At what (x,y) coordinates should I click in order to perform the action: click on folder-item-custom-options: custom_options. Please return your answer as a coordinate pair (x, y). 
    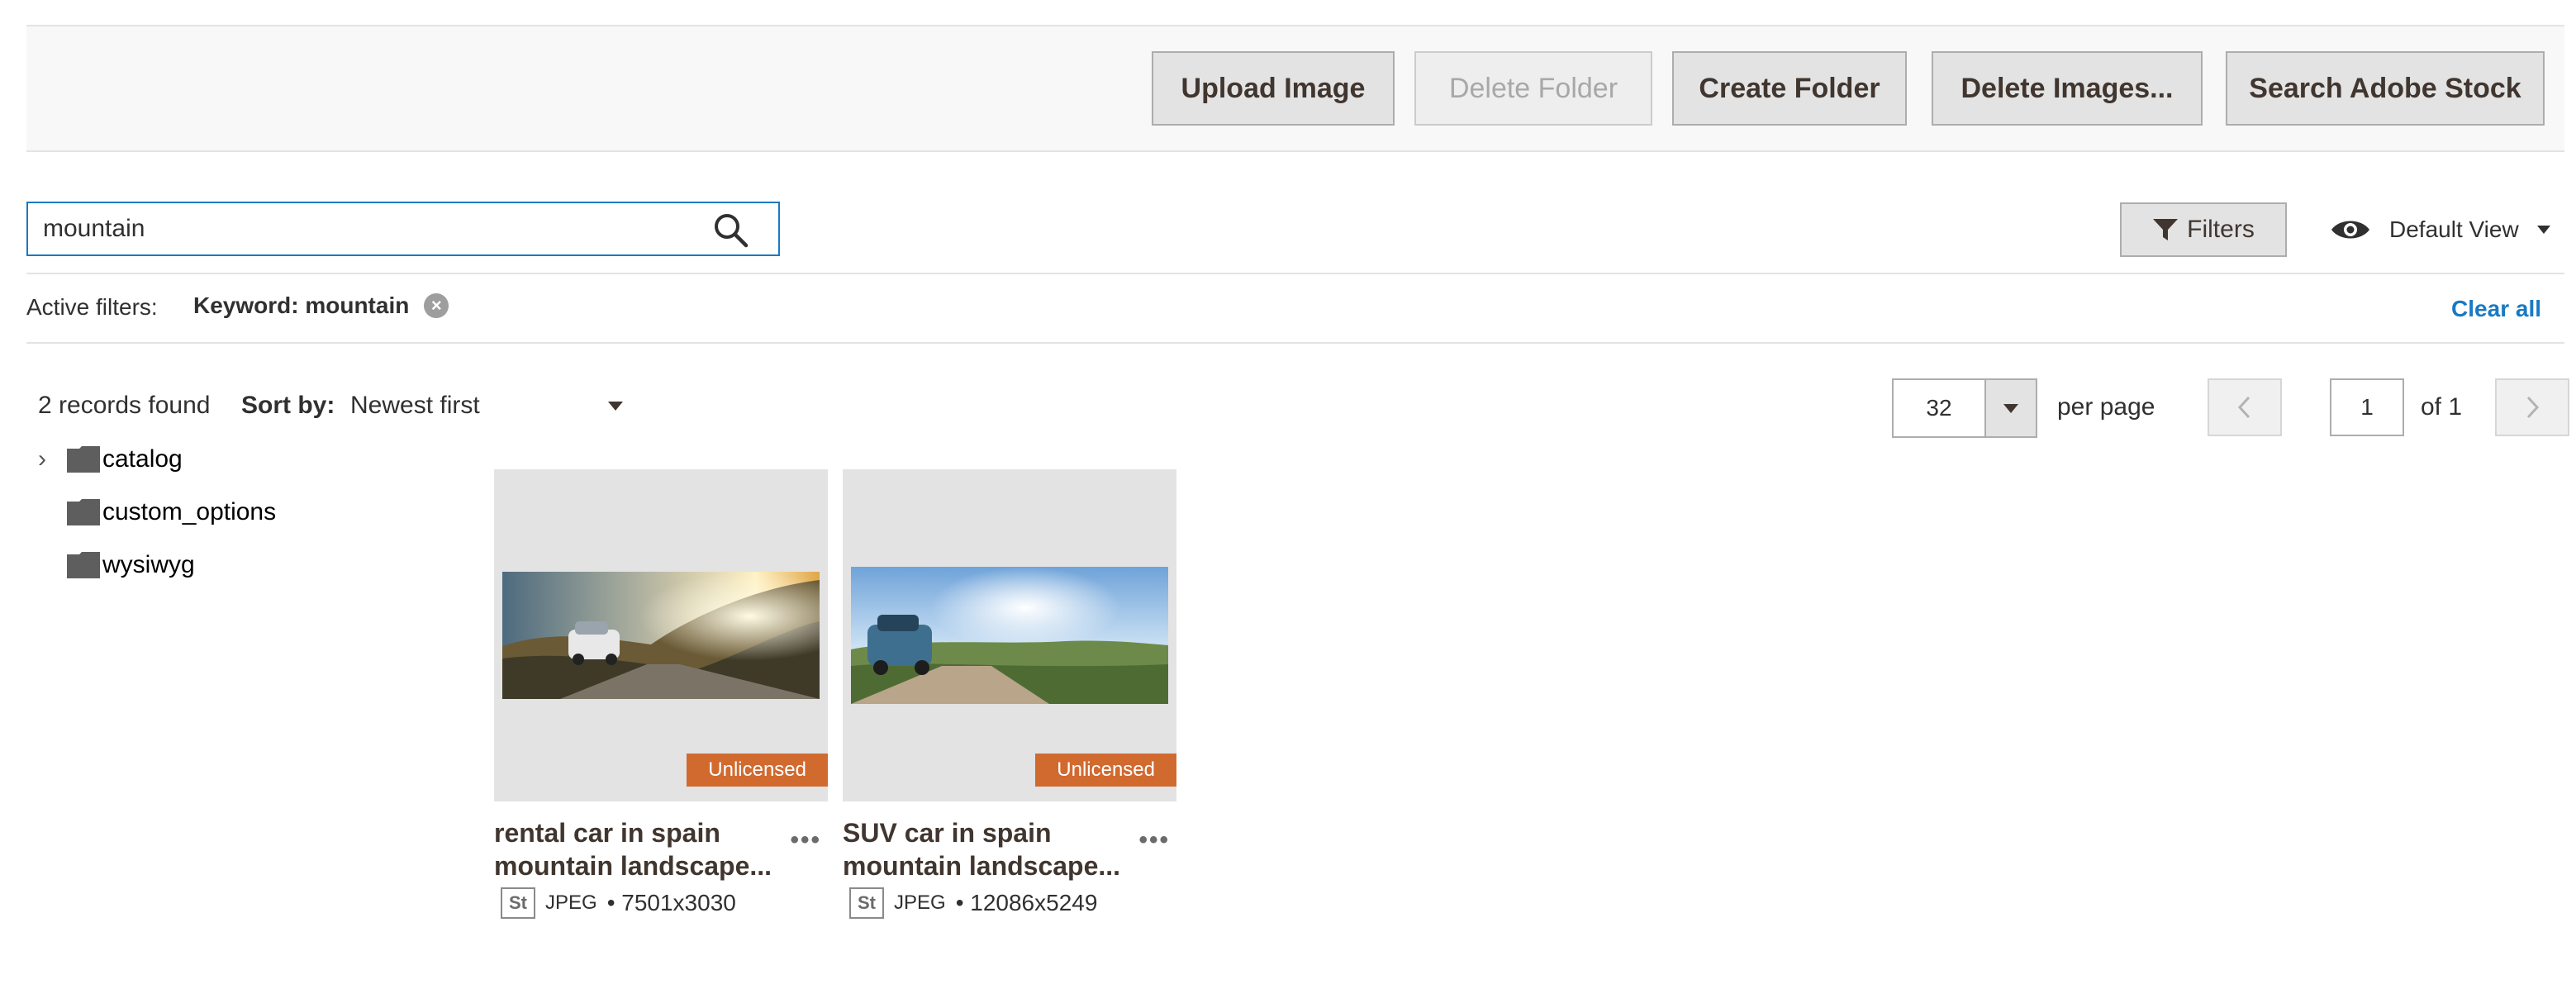
    Looking at the image, I should click on (171, 512).